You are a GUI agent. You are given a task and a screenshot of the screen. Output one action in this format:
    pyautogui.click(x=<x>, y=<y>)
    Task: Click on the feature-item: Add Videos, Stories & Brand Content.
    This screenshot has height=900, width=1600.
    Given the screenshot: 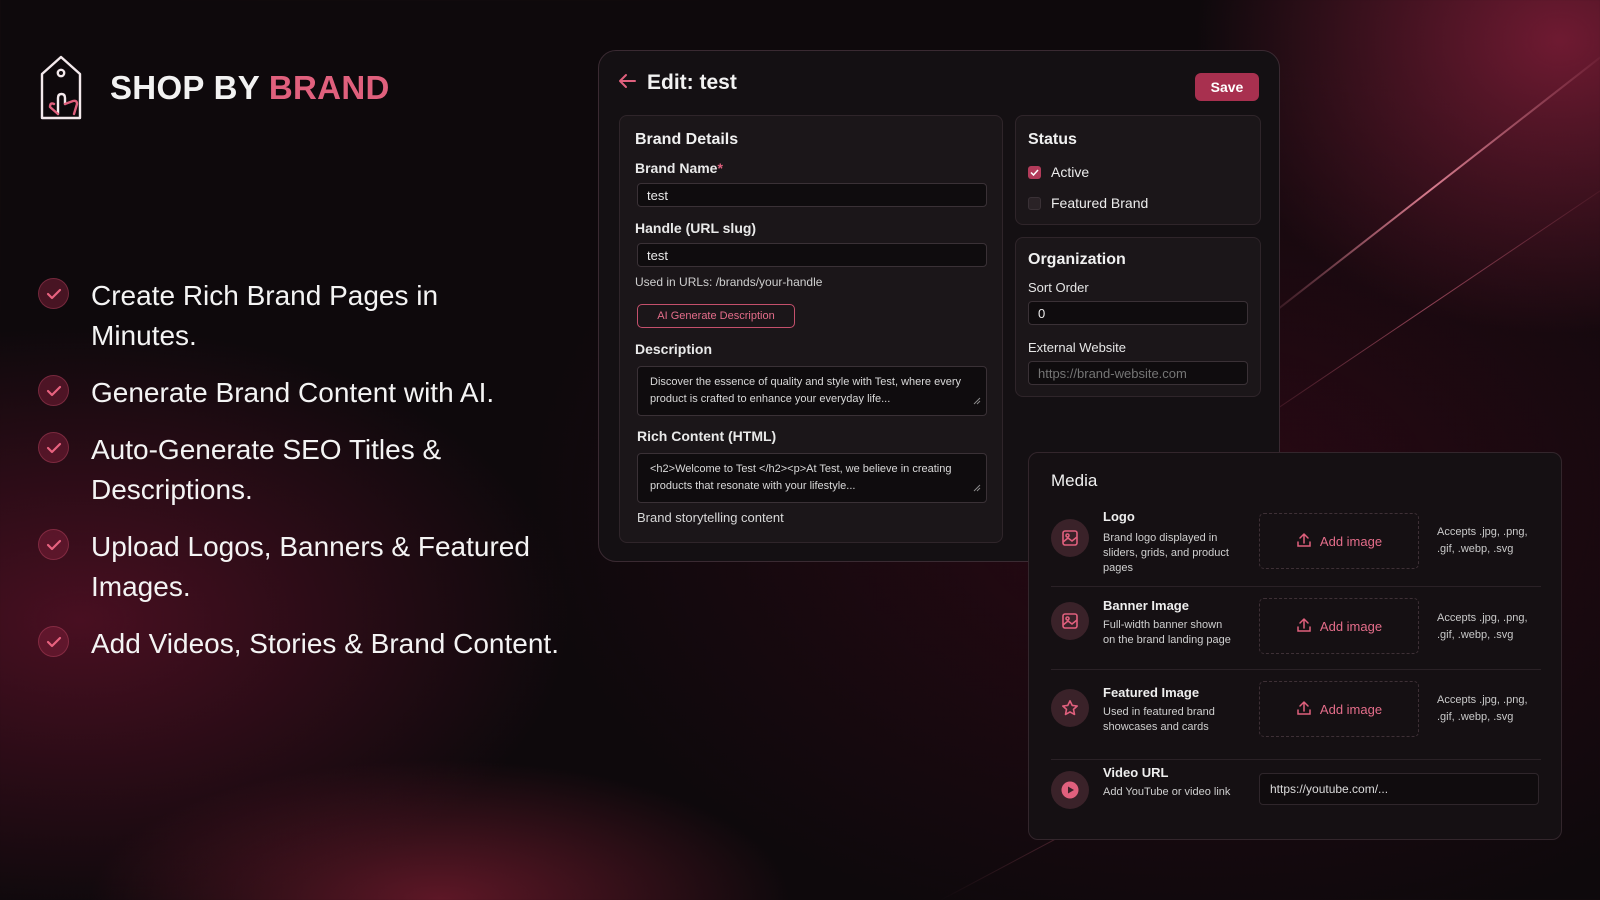 What is the action you would take?
    pyautogui.click(x=318, y=644)
    